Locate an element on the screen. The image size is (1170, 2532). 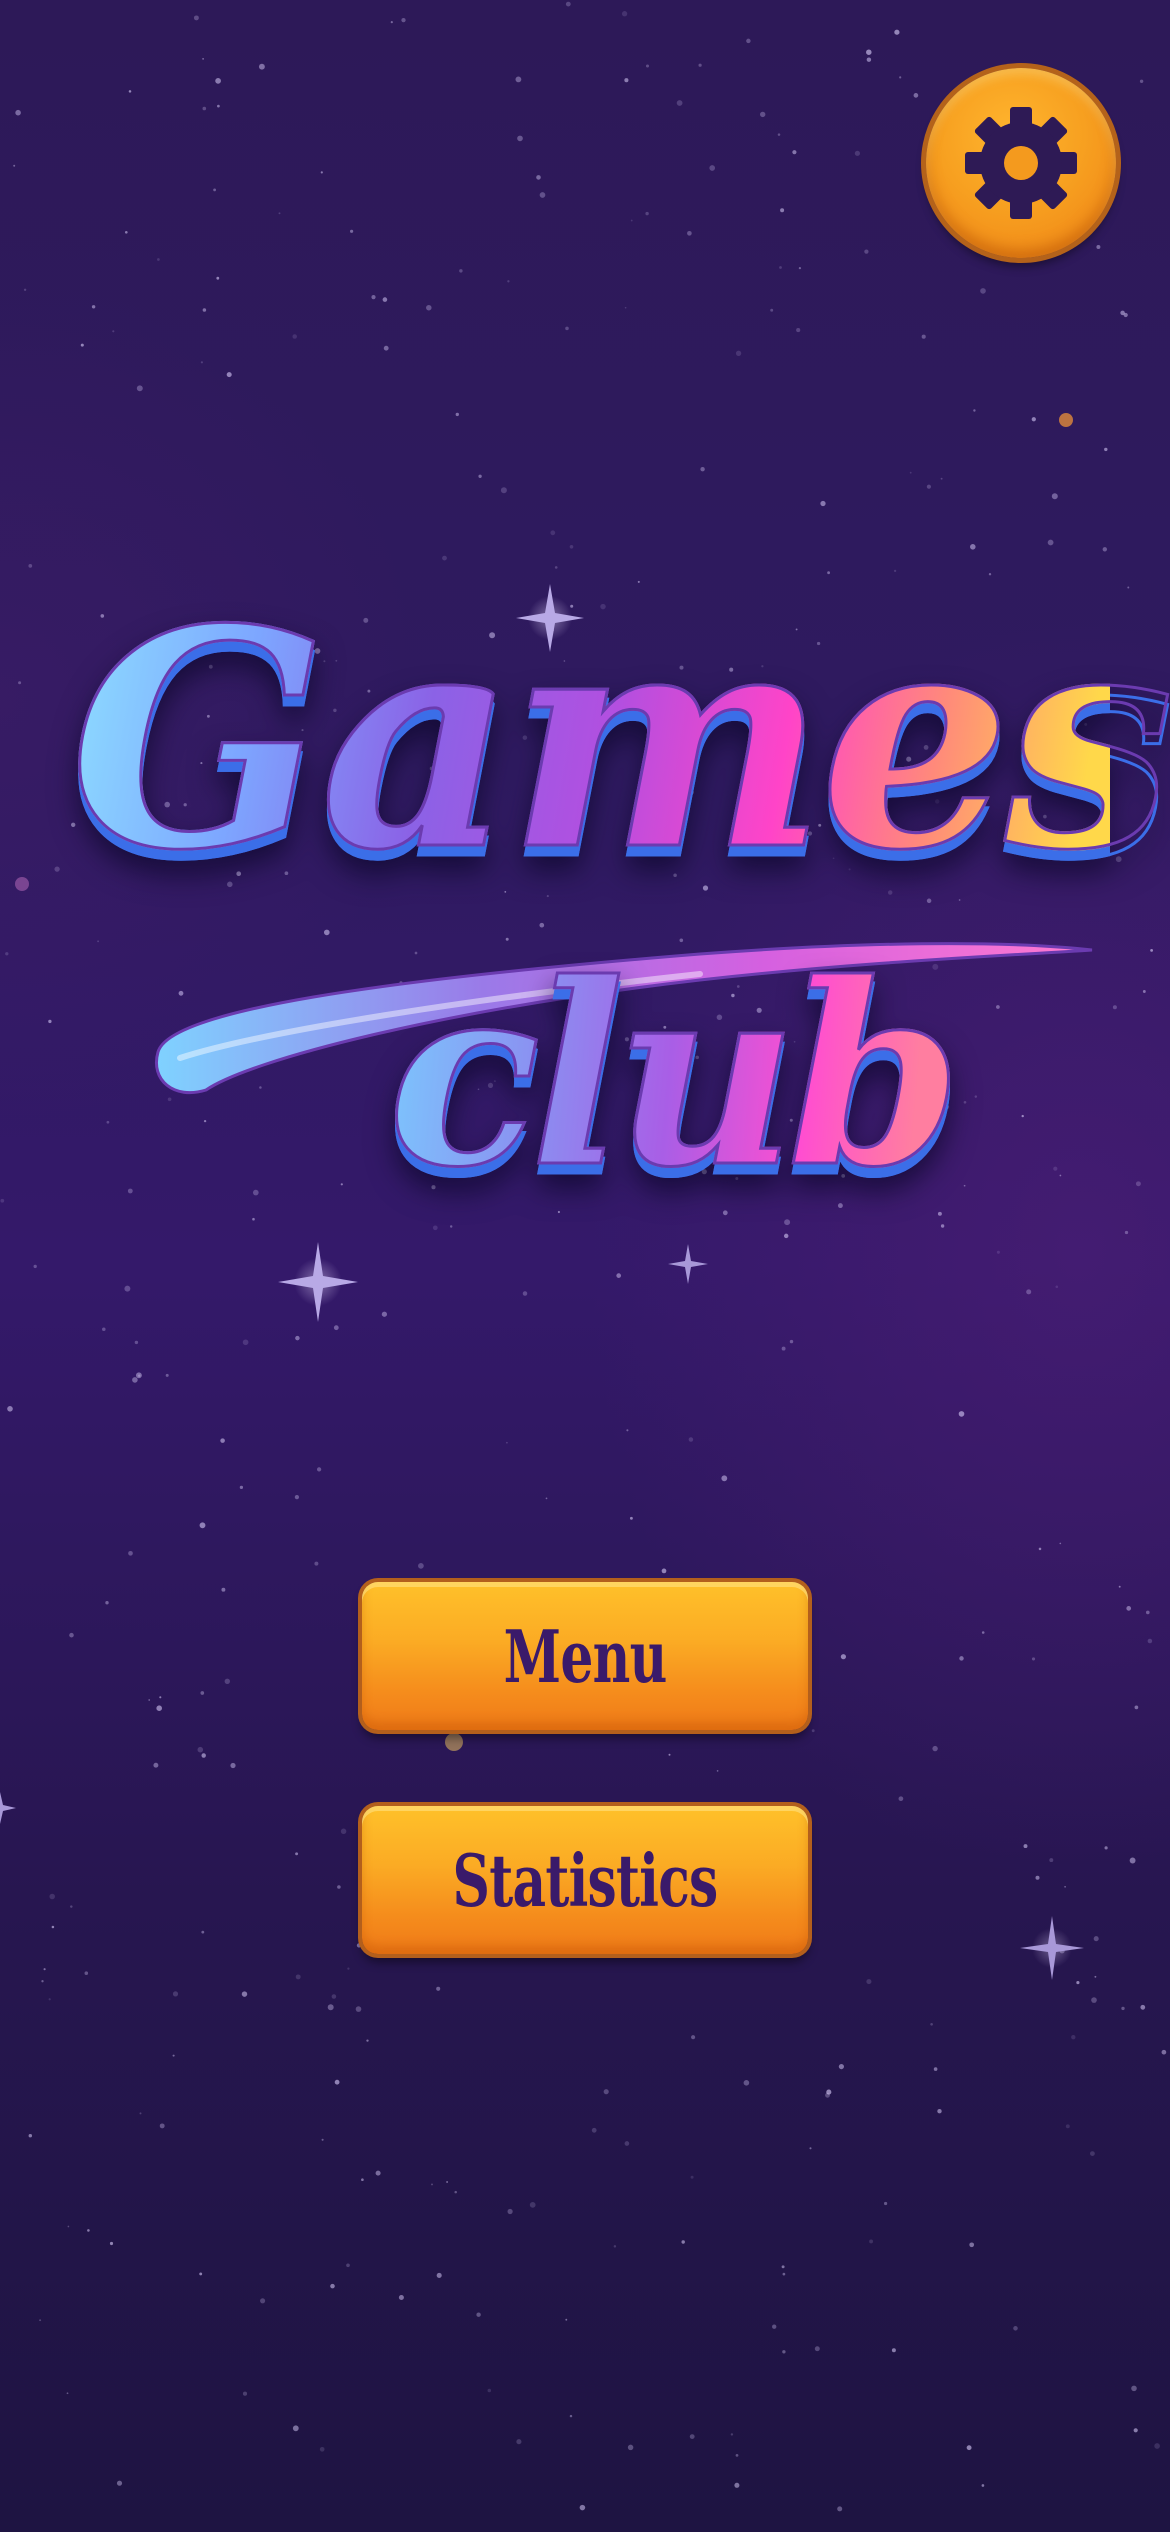
statistics-button-label: Statistics is located at coordinates (585, 1880).